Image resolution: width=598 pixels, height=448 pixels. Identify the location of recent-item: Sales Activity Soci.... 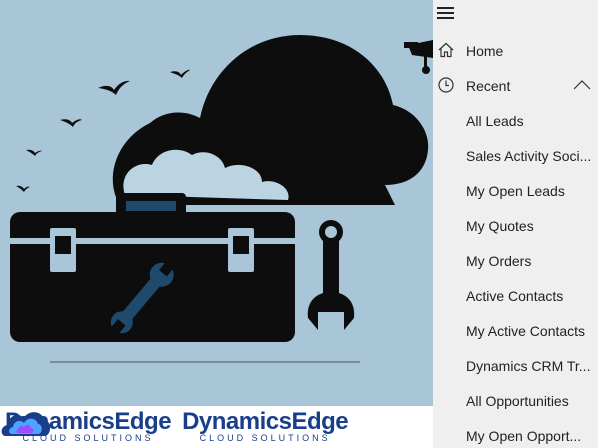
(515, 155).